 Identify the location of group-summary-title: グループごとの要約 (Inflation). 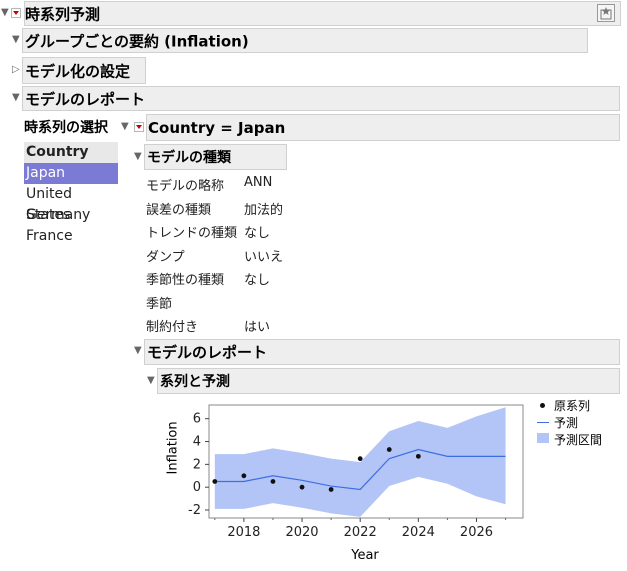
(137, 41).